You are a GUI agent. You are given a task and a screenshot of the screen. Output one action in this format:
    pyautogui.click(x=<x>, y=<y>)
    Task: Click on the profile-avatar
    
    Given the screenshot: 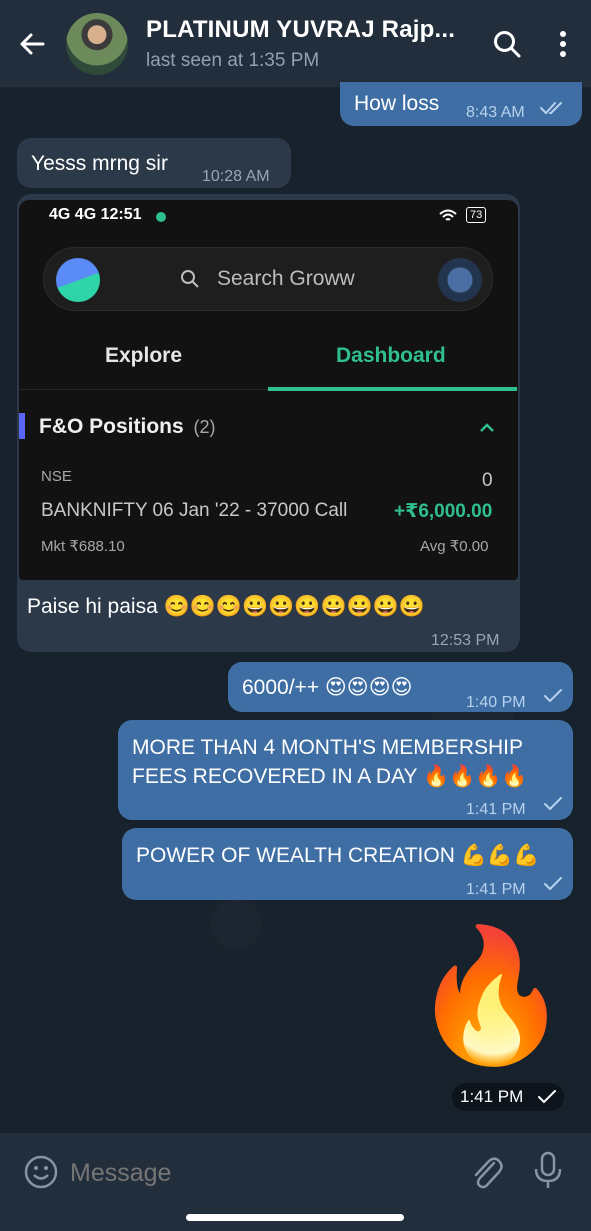 What is the action you would take?
    pyautogui.click(x=460, y=280)
    